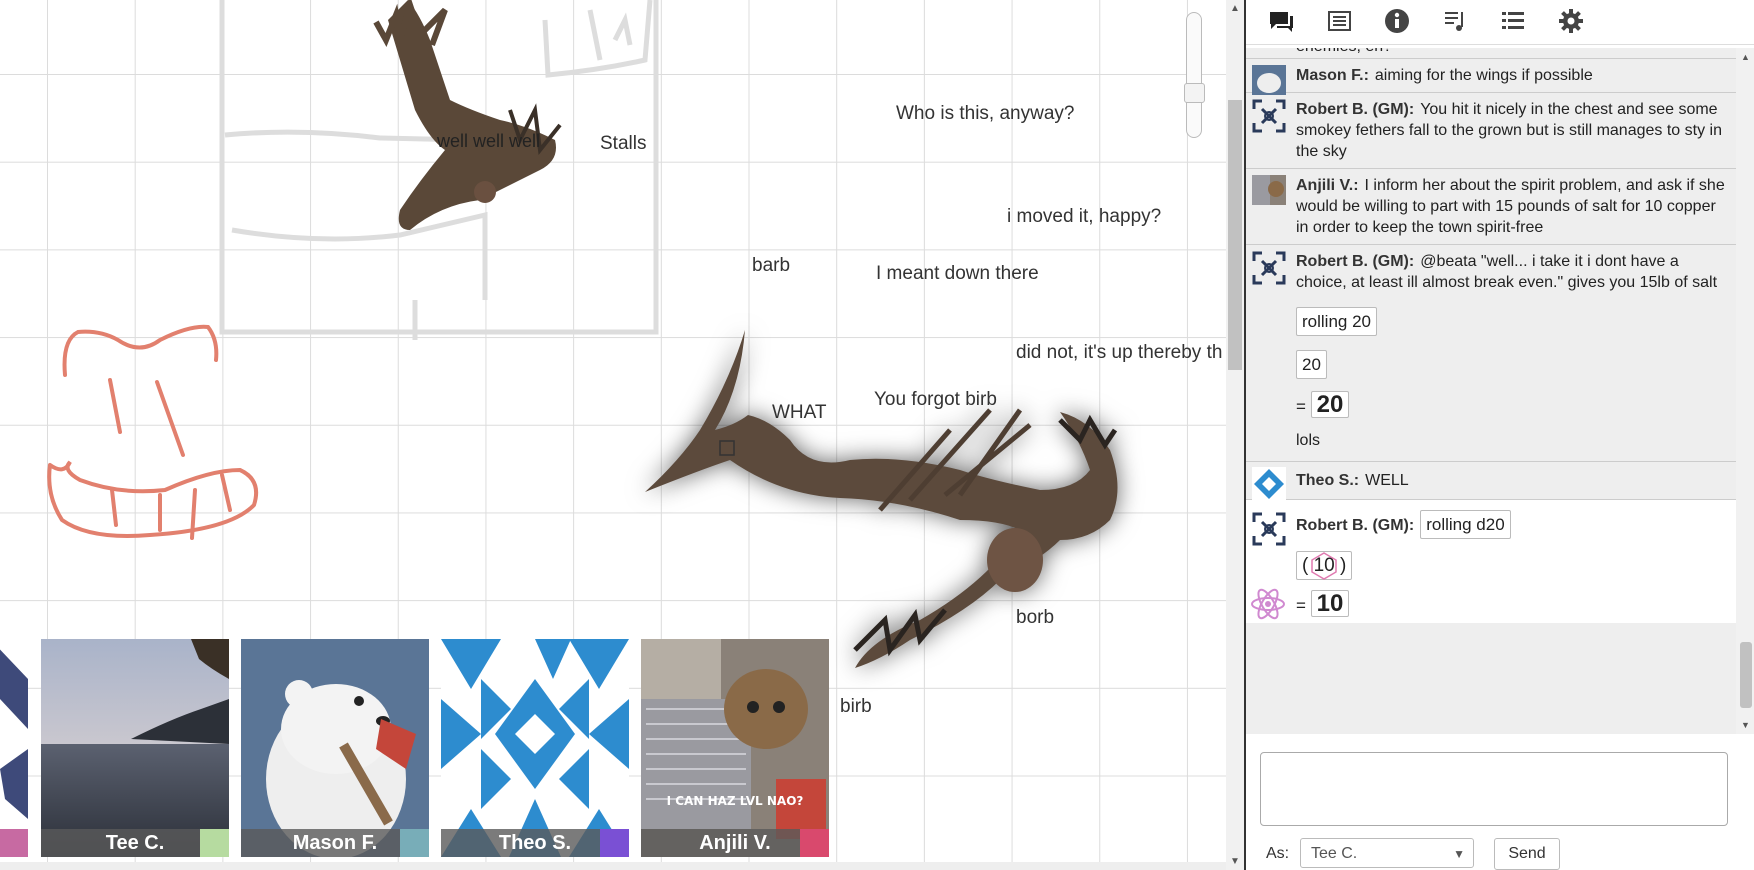 The image size is (1754, 870). I want to click on info-icon, so click(1397, 21).